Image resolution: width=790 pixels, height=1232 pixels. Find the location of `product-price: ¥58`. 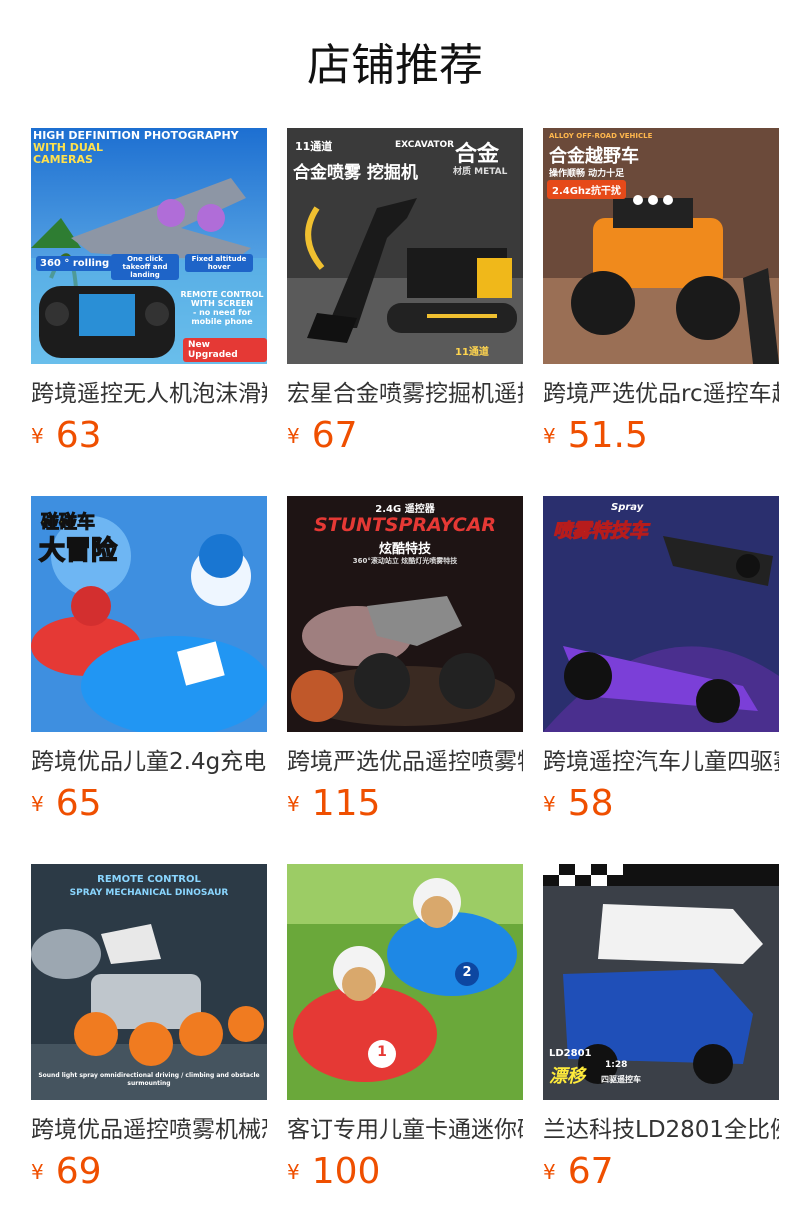

product-price: ¥58 is located at coordinates (661, 804).